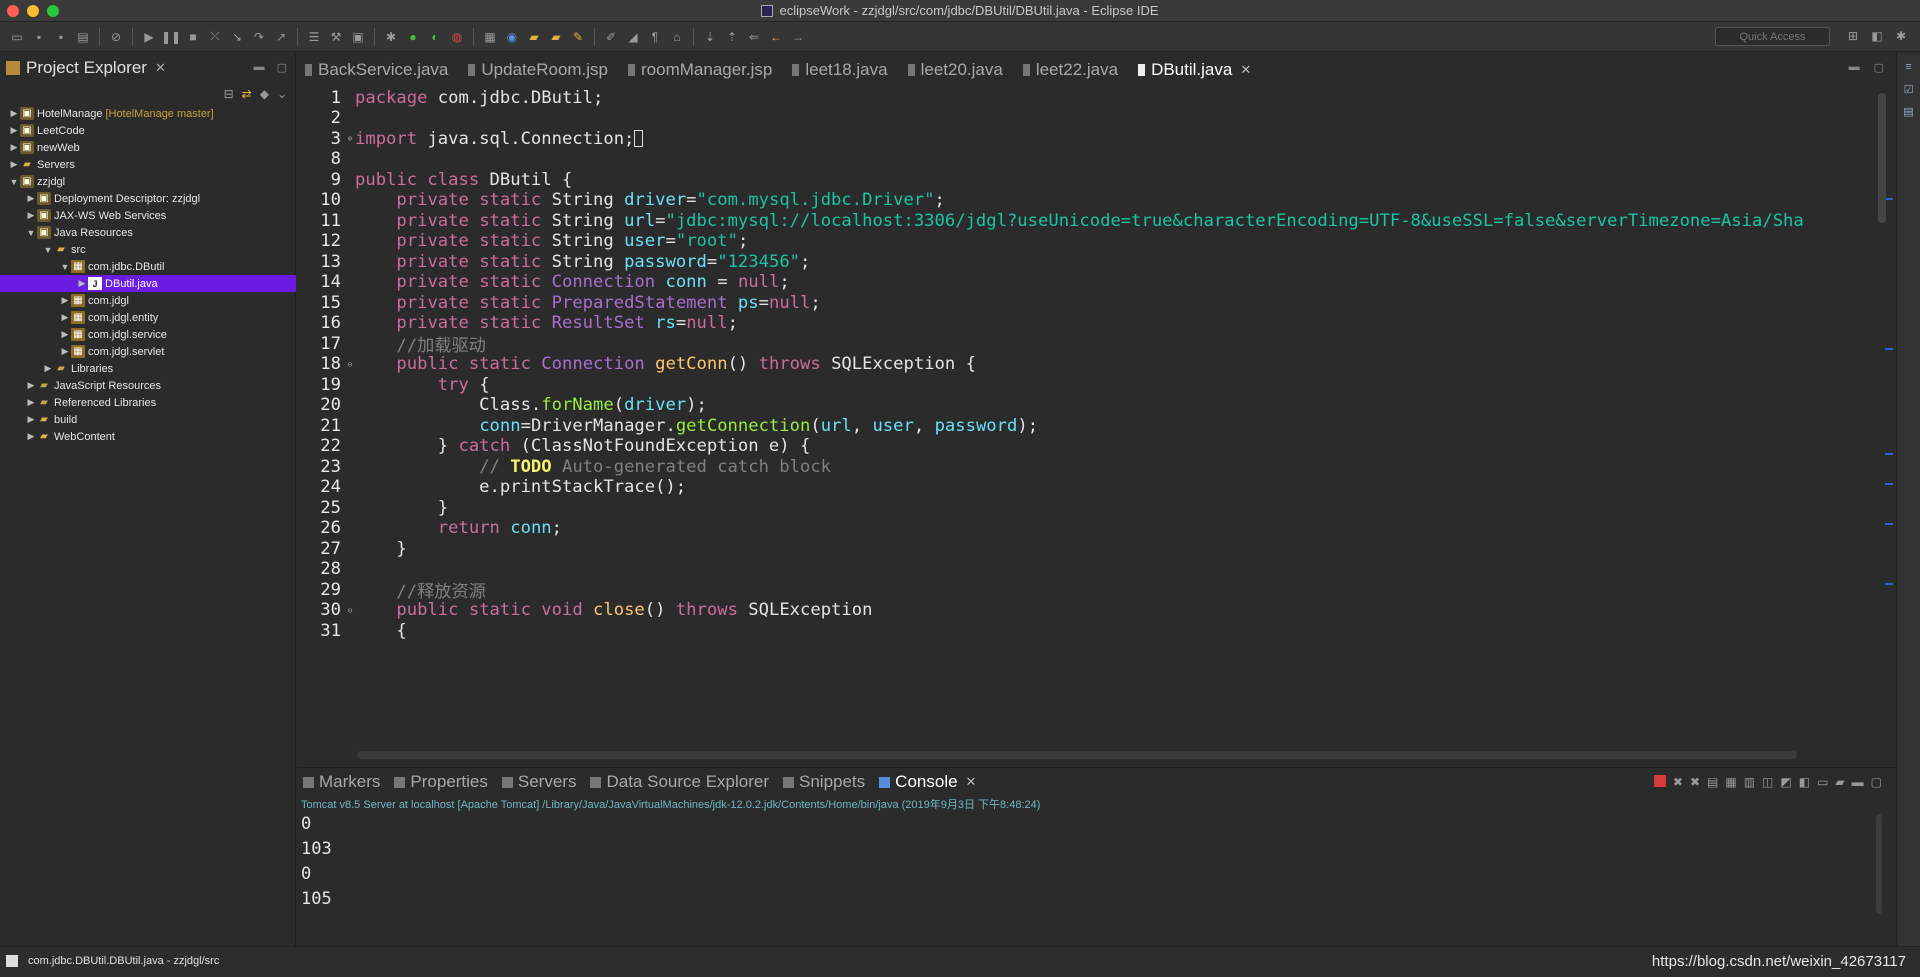  Describe the element at coordinates (350, 138) in the screenshot. I see `fold-toggle-icon: ⊕` at that location.